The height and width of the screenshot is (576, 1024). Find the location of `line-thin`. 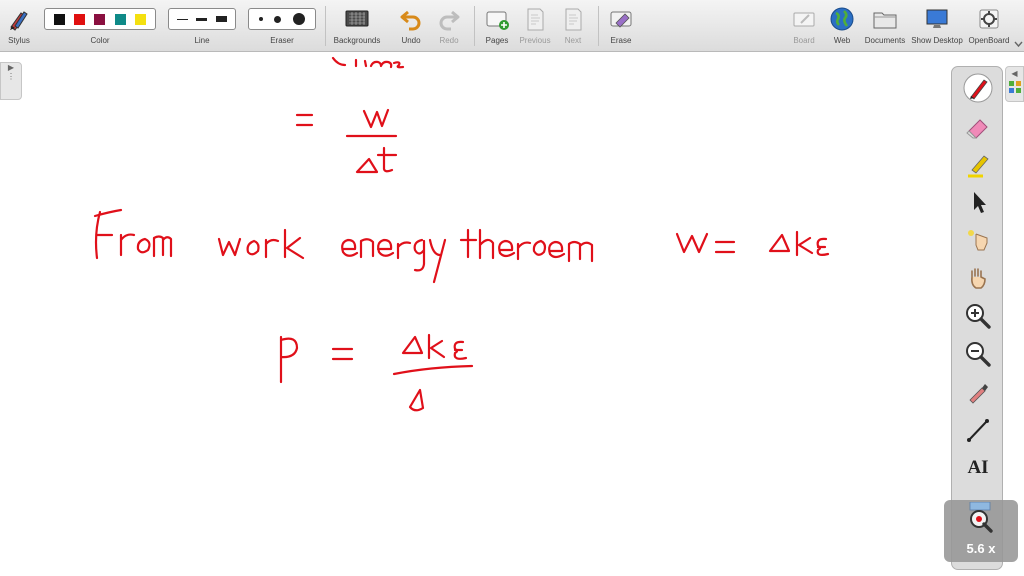

line-thin is located at coordinates (183, 19).